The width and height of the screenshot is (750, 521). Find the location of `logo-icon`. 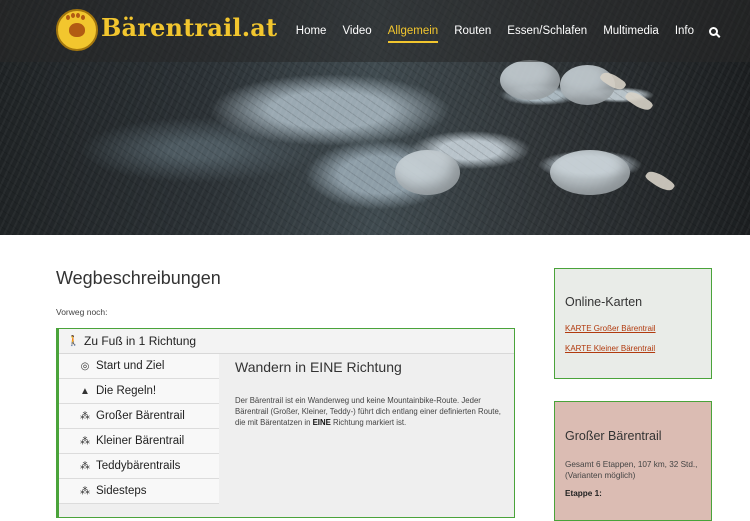

logo-icon is located at coordinates (77, 30).